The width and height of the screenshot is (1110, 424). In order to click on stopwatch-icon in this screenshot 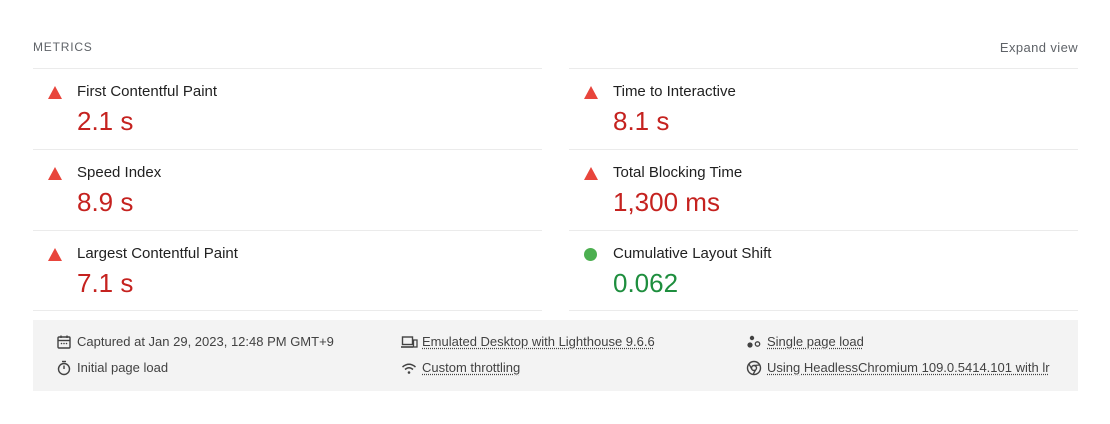, I will do `click(64, 368)`.